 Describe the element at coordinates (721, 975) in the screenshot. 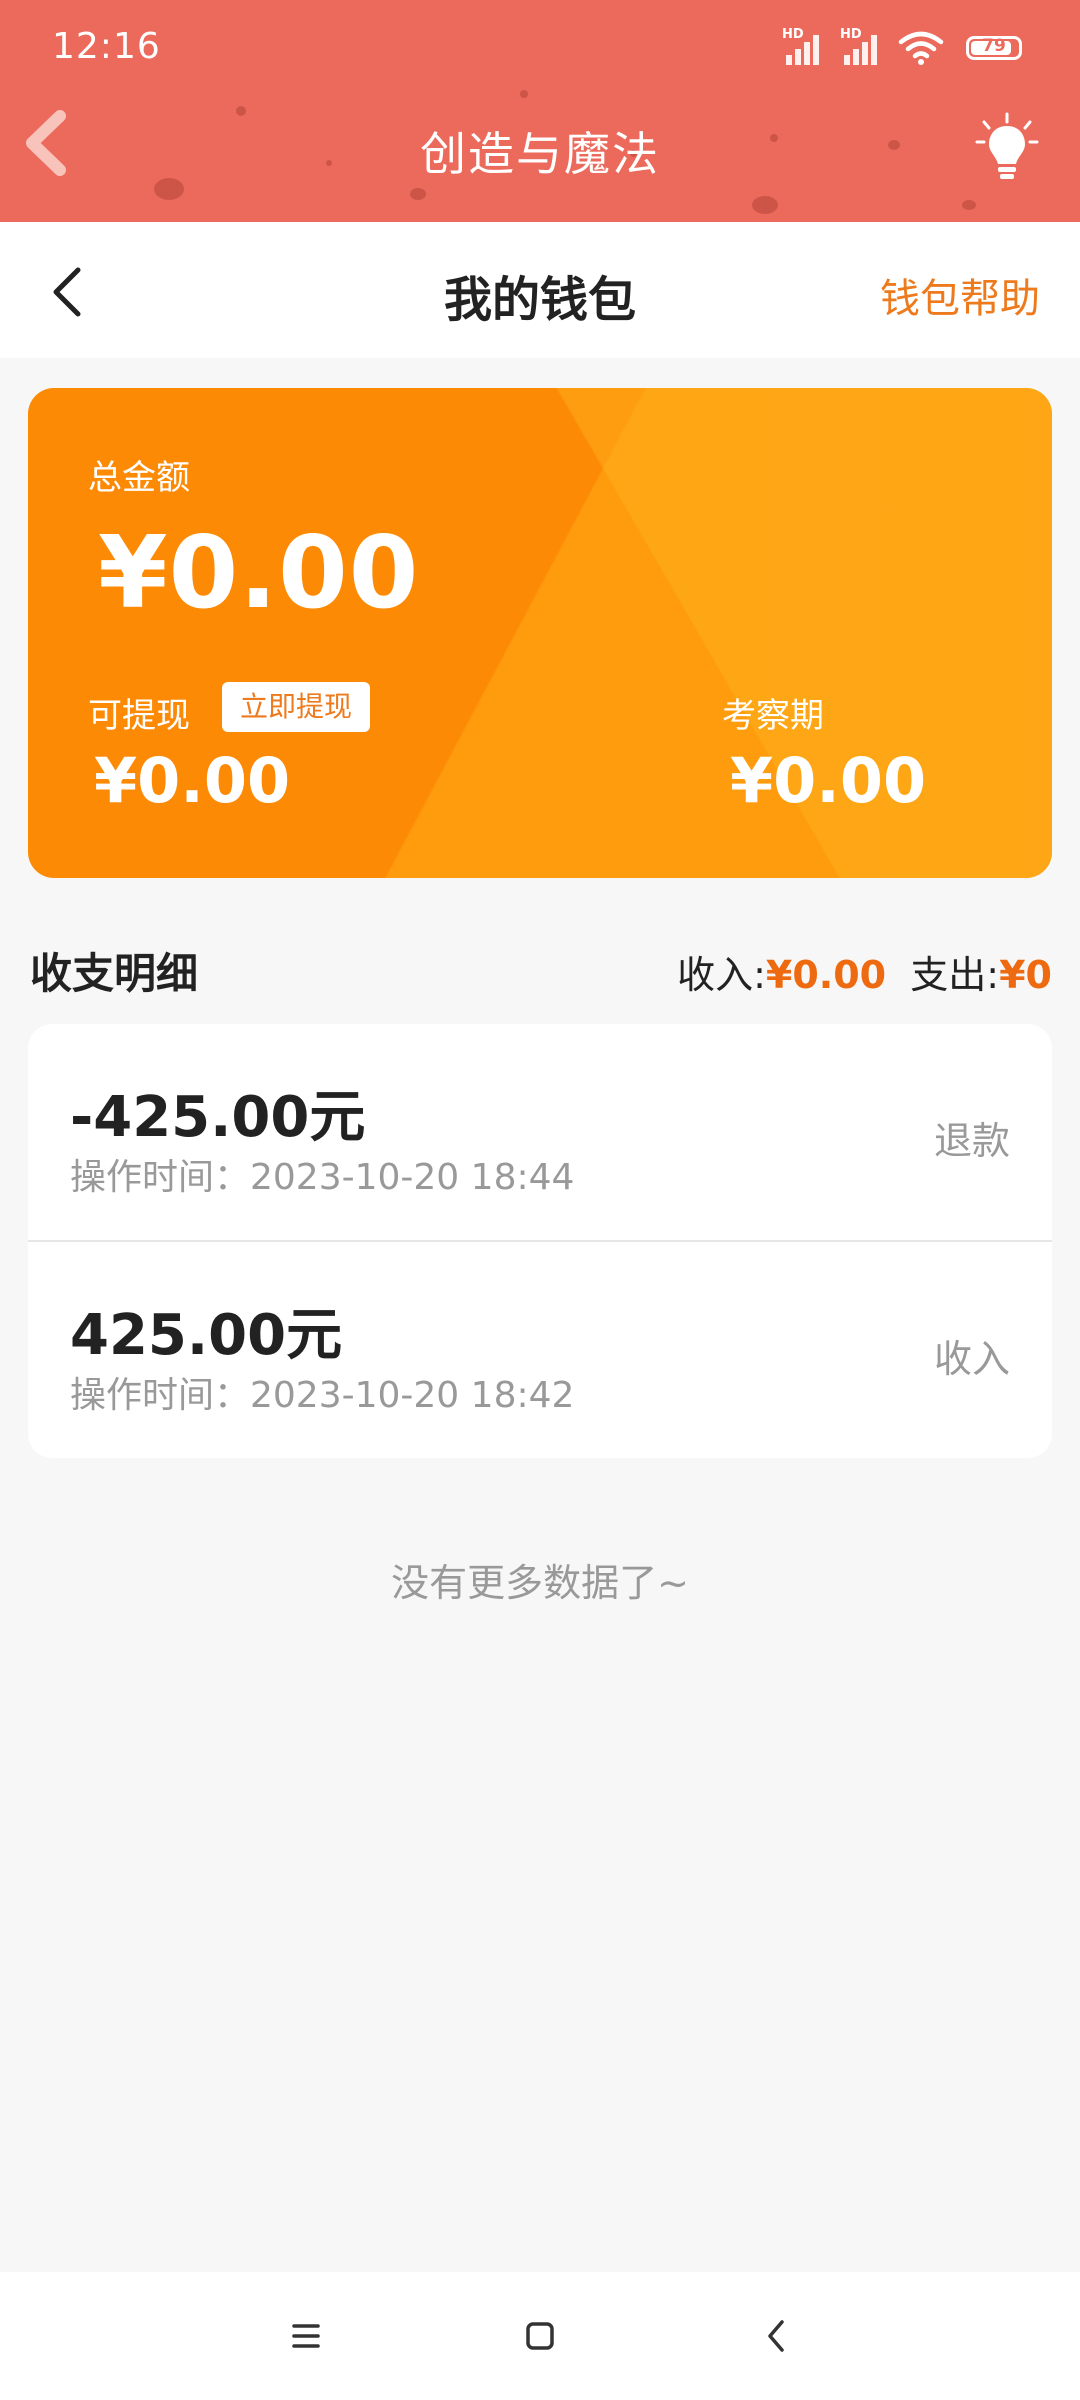

I see `income-label: 收入:` at that location.